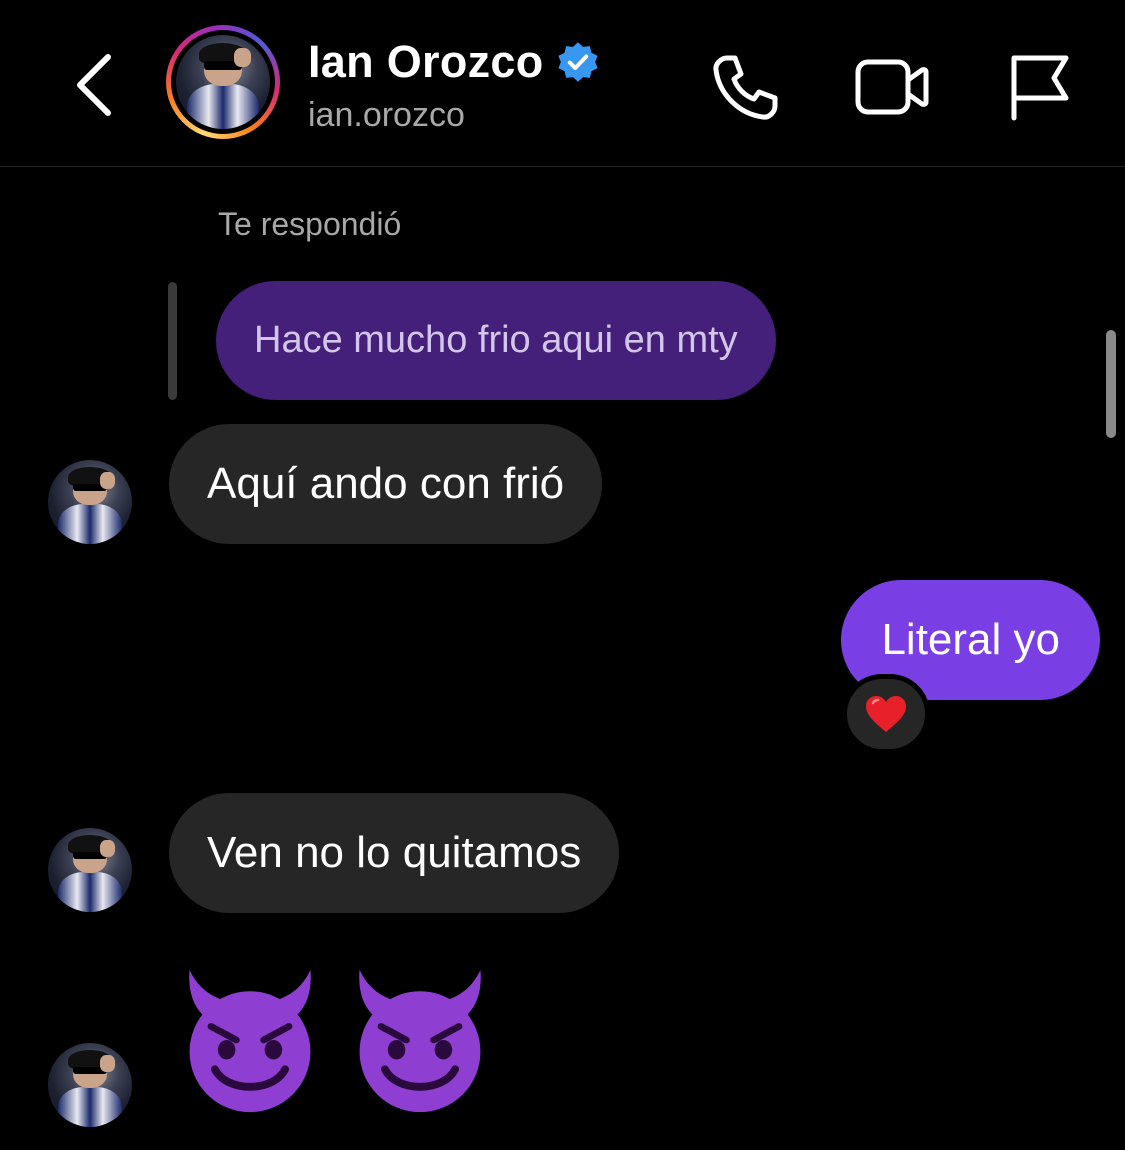 The height and width of the screenshot is (1150, 1125). What do you see at coordinates (172, 341) in the screenshot?
I see `reply-indicator-bar` at bounding box center [172, 341].